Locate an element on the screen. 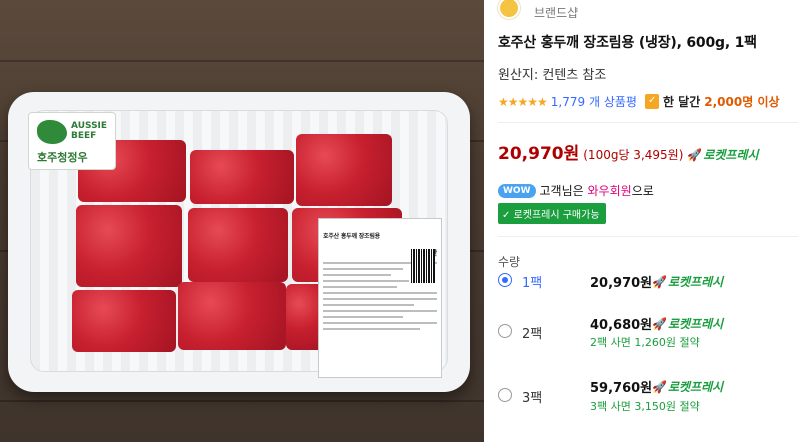  sticker-korean-text: 호주청정우 is located at coordinates (62, 157).